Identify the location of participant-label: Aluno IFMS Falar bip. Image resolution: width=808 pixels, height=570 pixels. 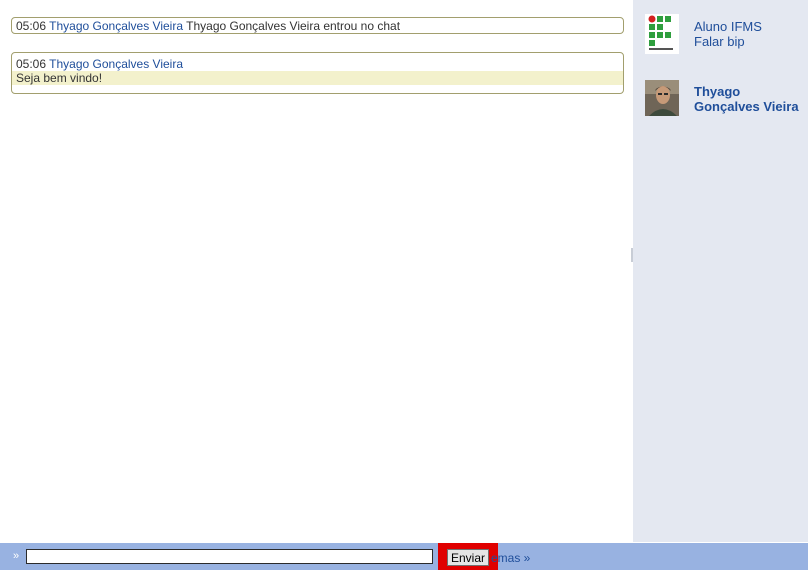
(728, 34).